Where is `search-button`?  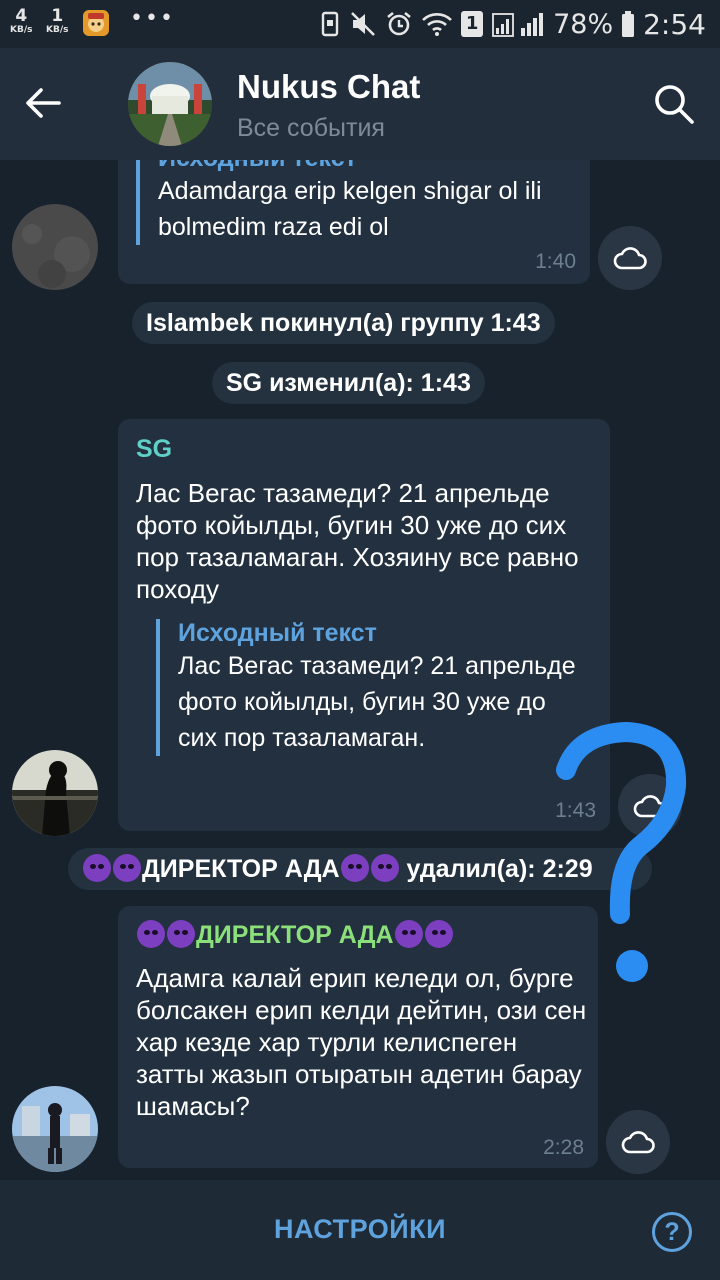 search-button is located at coordinates (674, 104).